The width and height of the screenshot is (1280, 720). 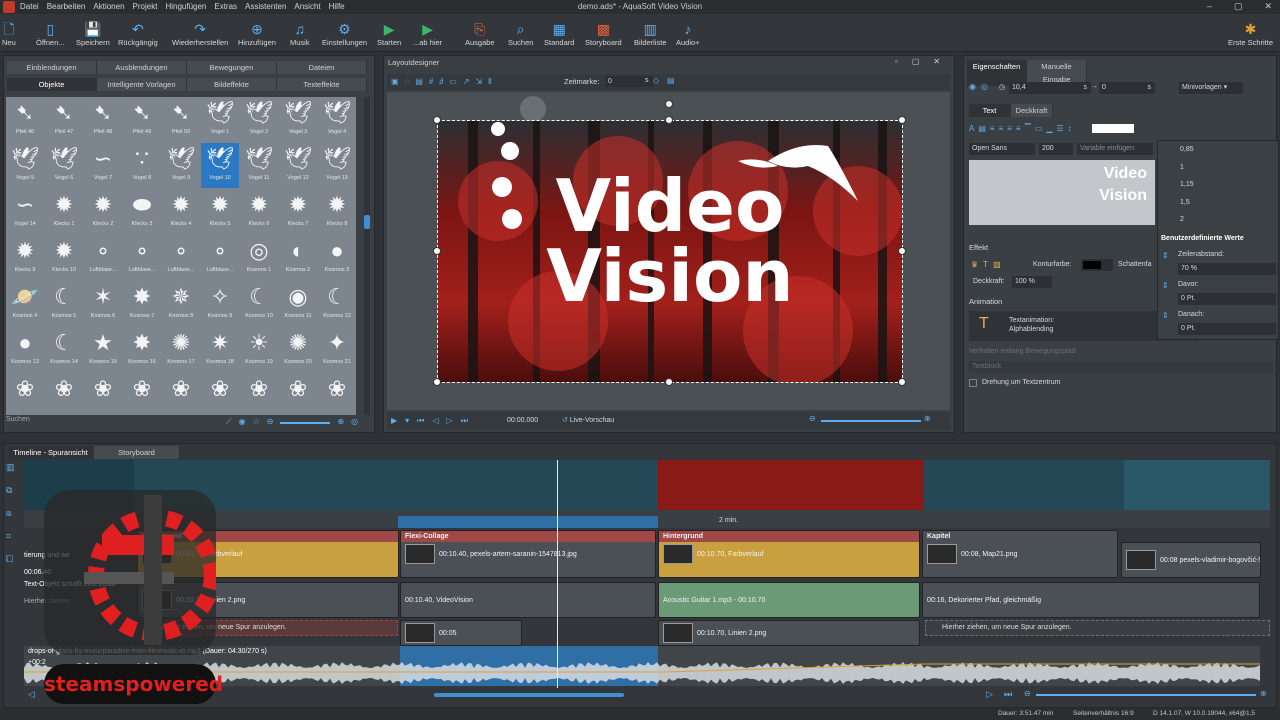 What do you see at coordinates (1062, 192) in the screenshot?
I see `text-preview-box: Video Vision` at bounding box center [1062, 192].